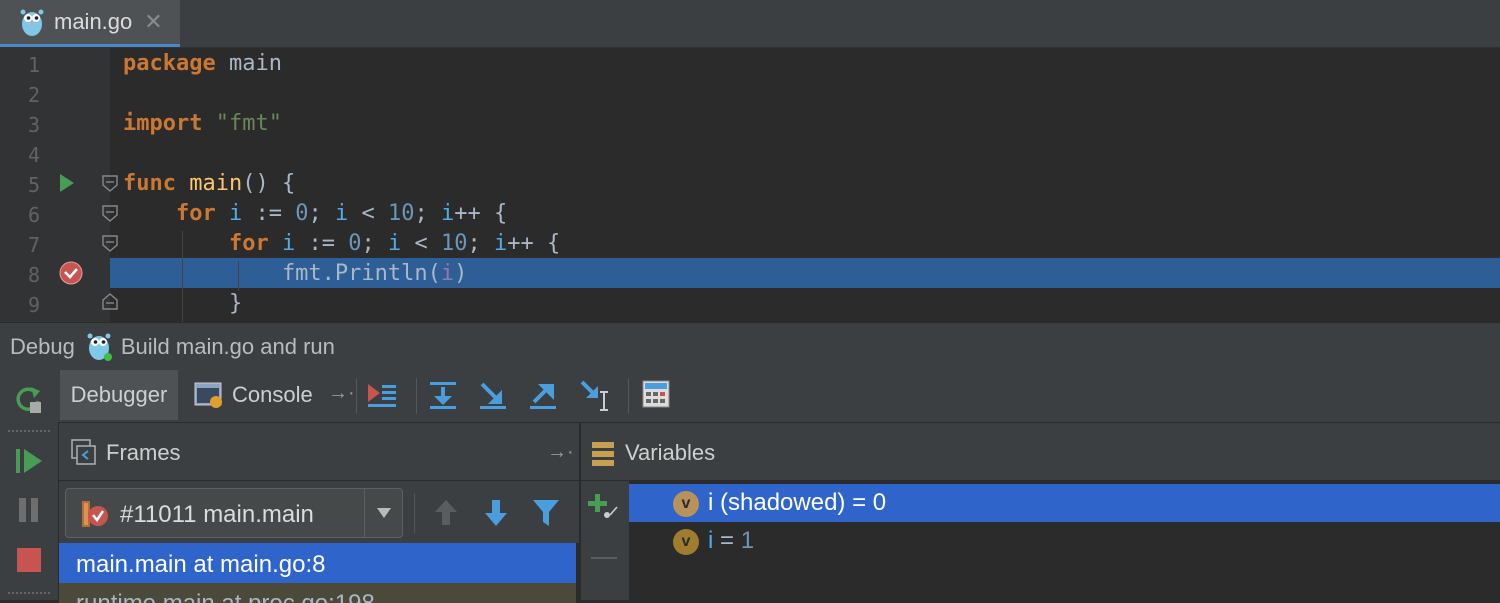  What do you see at coordinates (119, 395) in the screenshot?
I see `tab-debugger: Debugger` at bounding box center [119, 395].